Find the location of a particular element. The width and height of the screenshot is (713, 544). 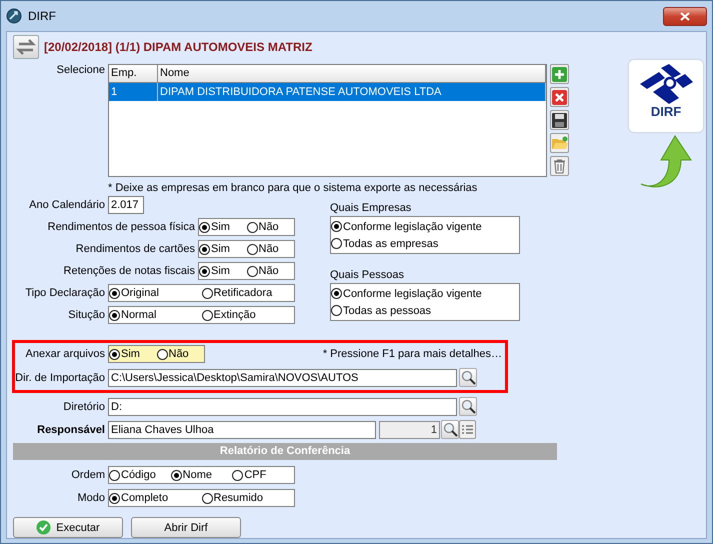

name-field: Eliana Chaves Ulhoa is located at coordinates (242, 429).